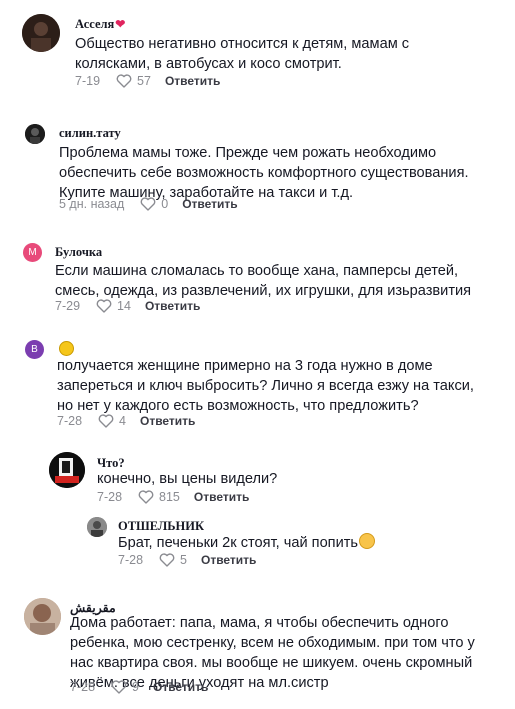 The width and height of the screenshot is (515, 709). I want to click on comment-meta: 7-28 4 Ответить, so click(126, 421).